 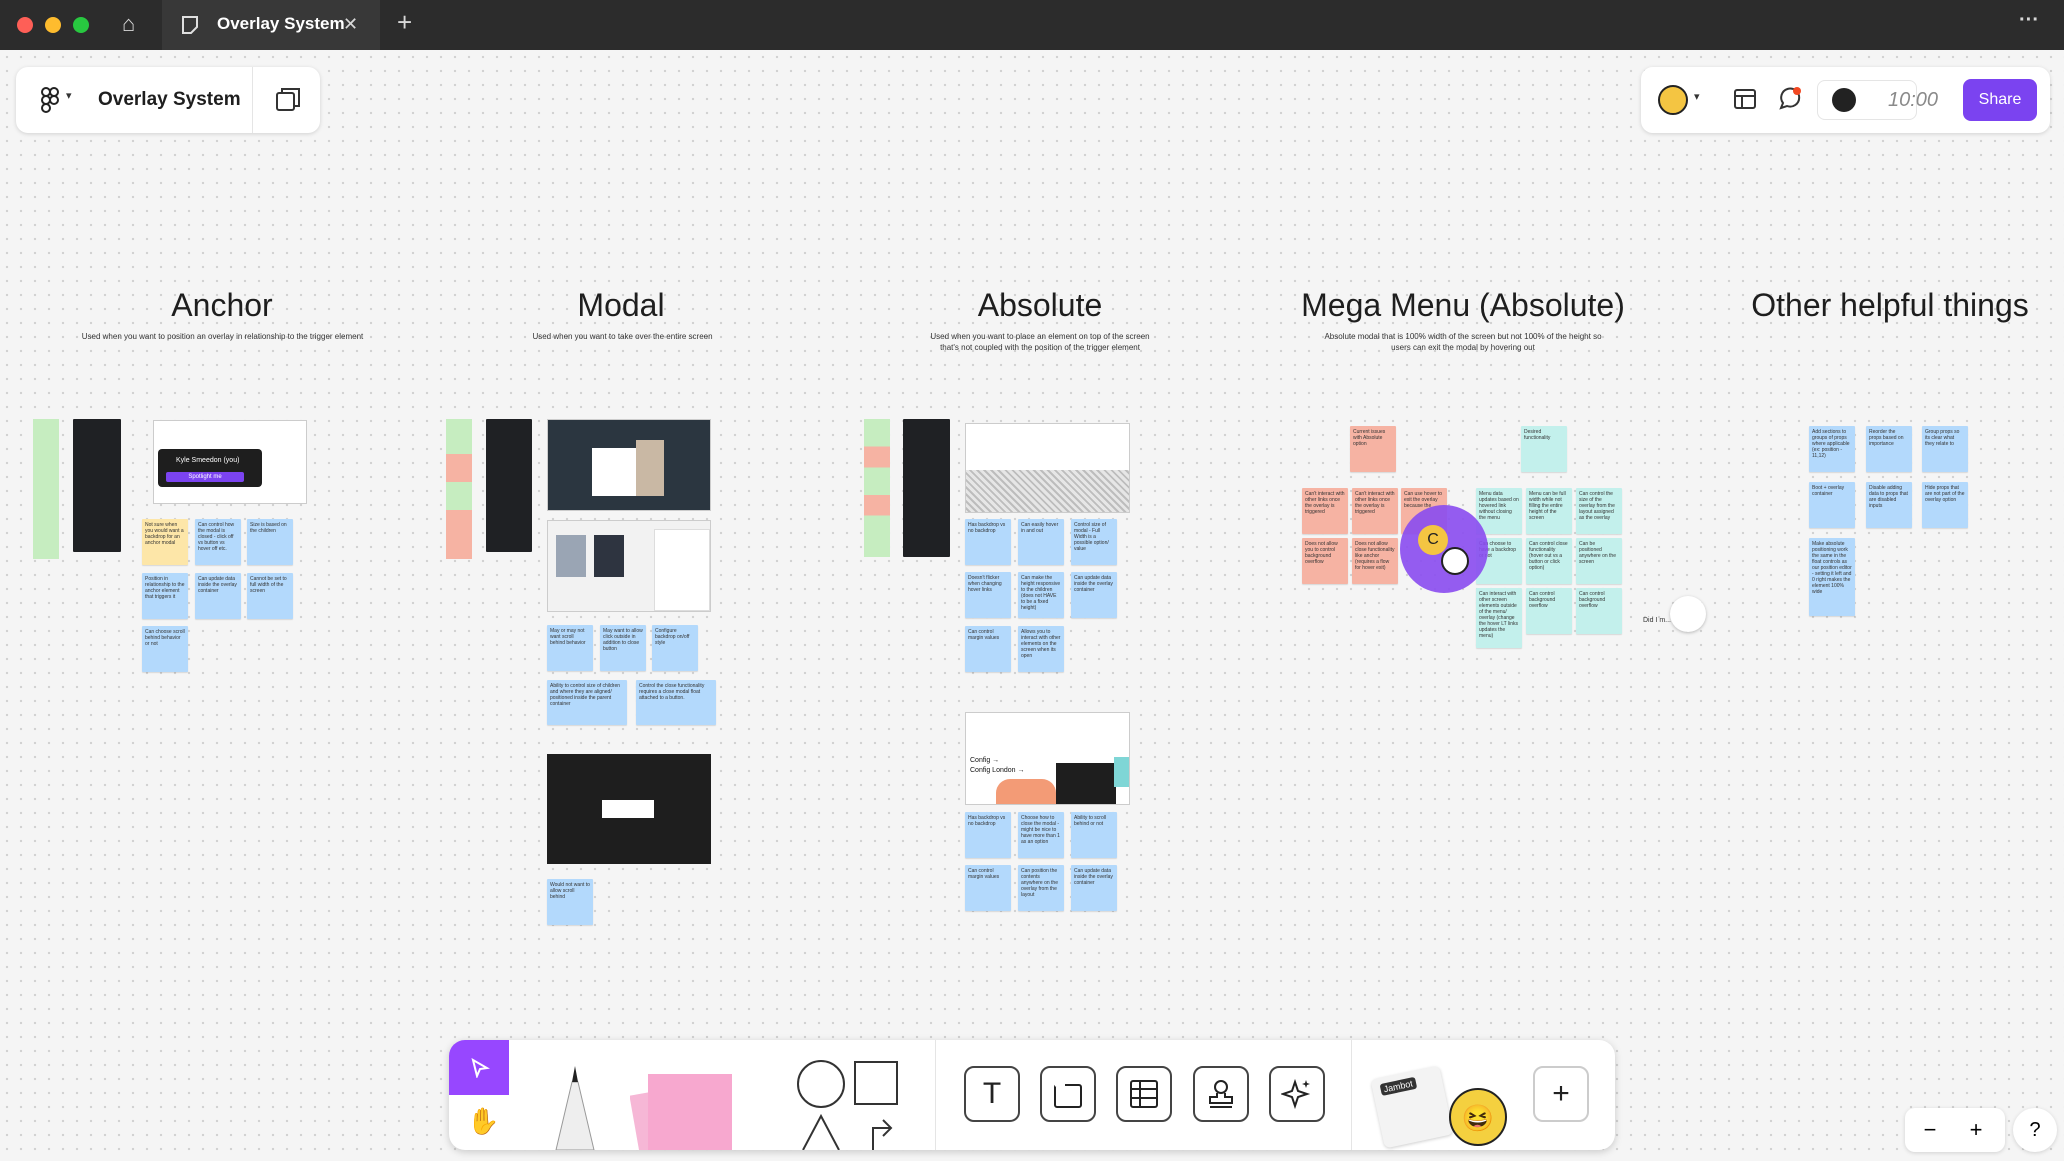 What do you see at coordinates (1094, 835) in the screenshot?
I see `sticky-note: Ability to scroll behind or not` at bounding box center [1094, 835].